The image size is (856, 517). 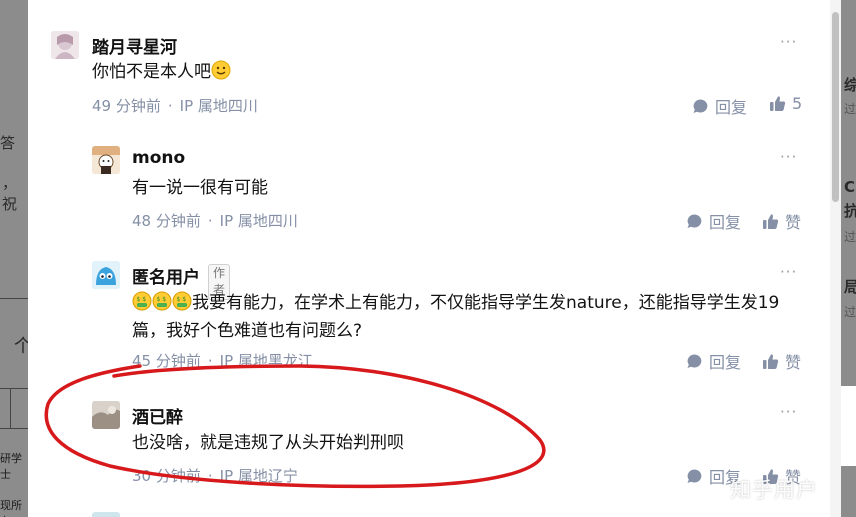 What do you see at coordinates (215, 221) in the screenshot?
I see `comment-meta: 48 分钟前 · IP 属地四川` at bounding box center [215, 221].